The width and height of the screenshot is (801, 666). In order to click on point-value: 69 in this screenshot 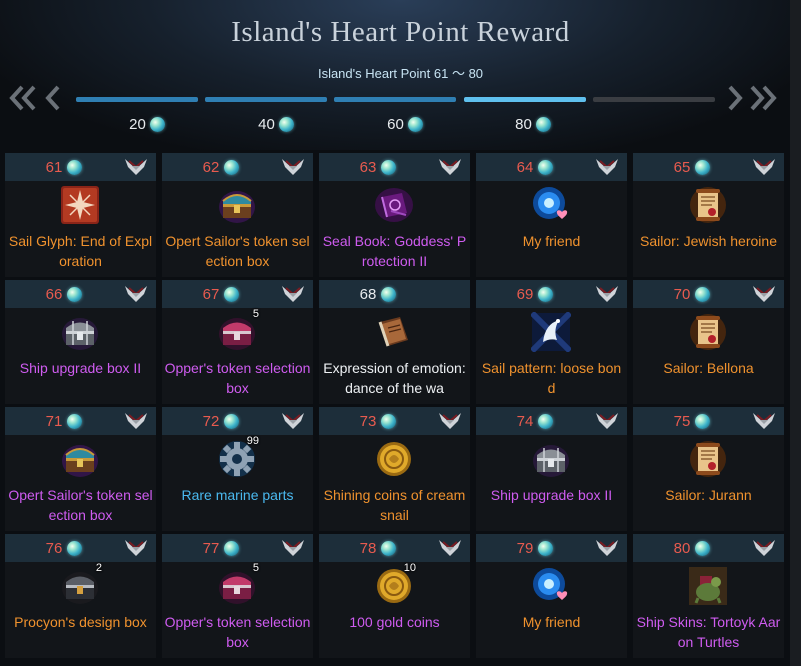, I will do `click(525, 294)`.